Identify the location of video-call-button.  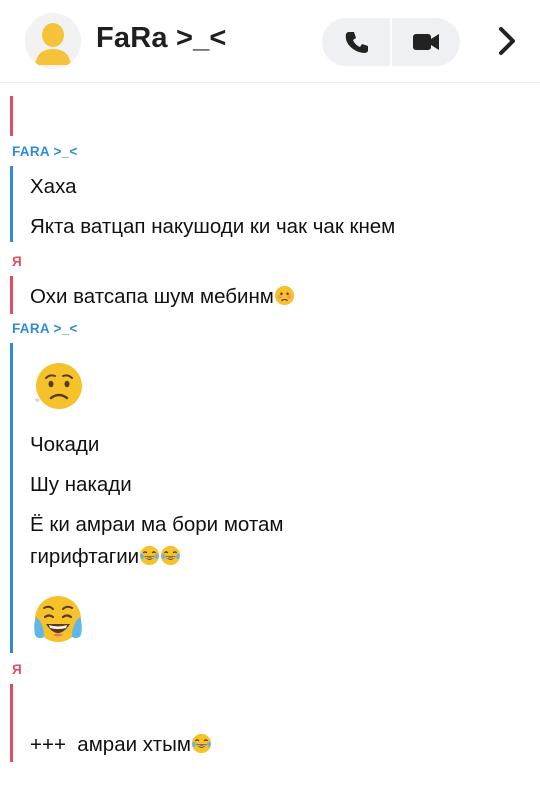
(425, 42).